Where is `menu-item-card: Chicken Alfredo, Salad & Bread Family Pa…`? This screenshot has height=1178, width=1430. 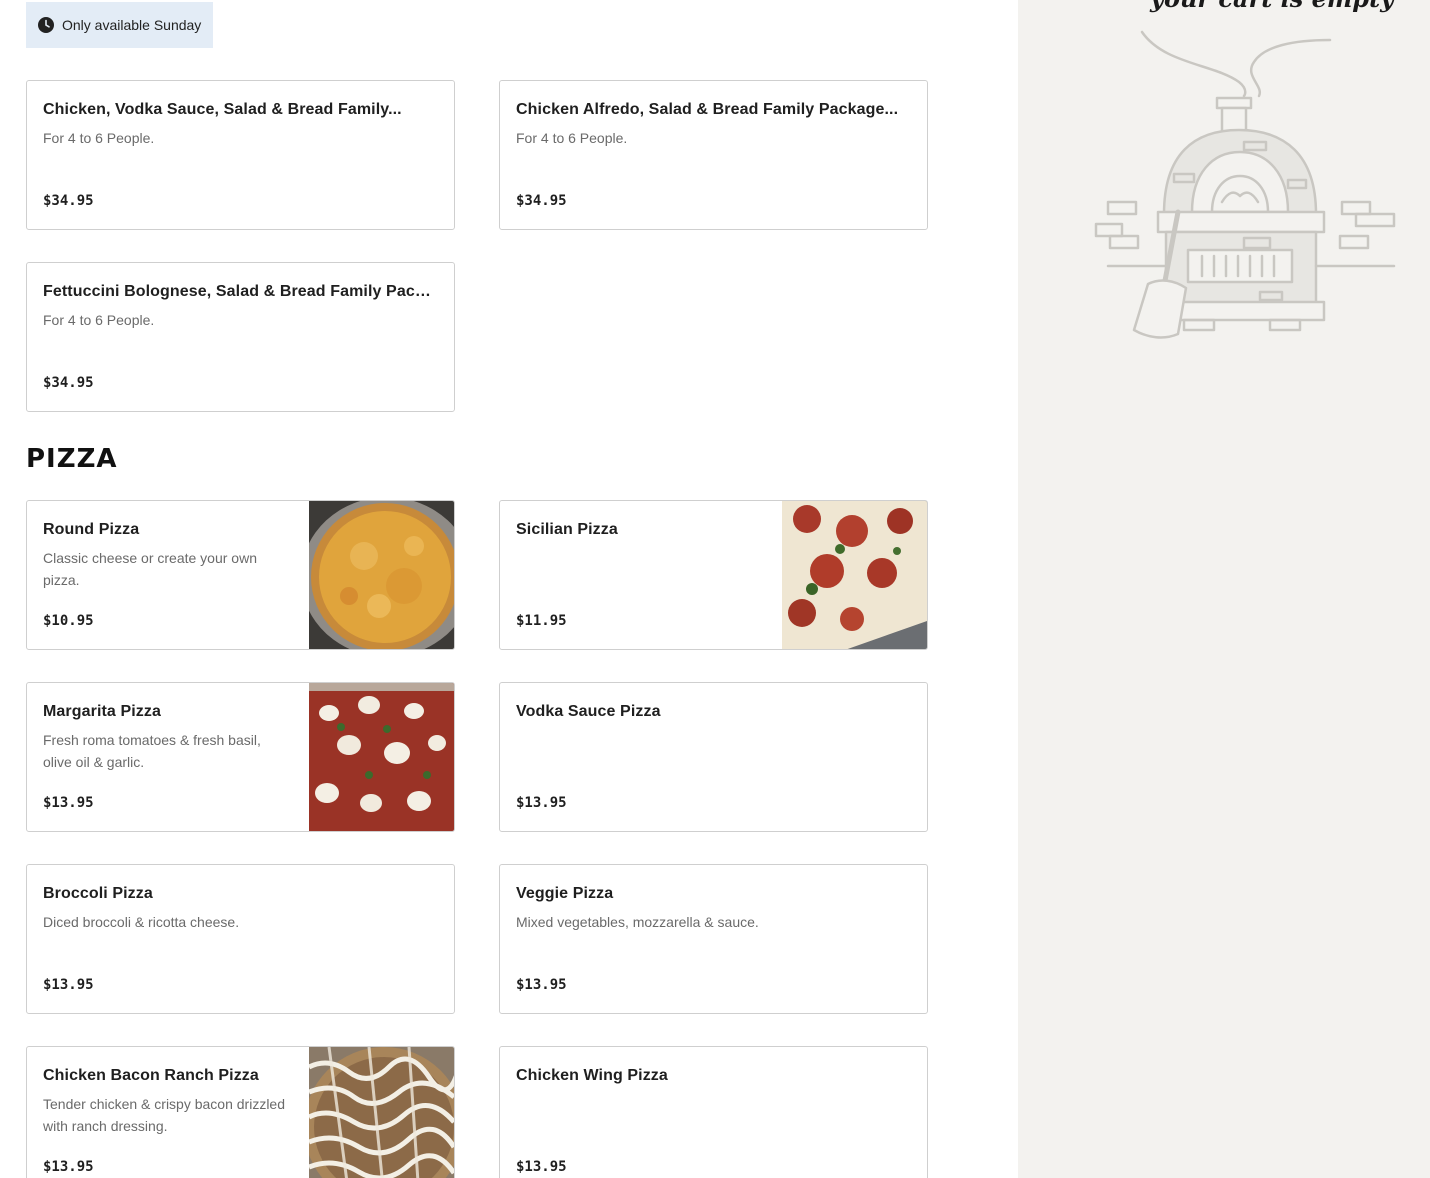 menu-item-card: Chicken Alfredo, Salad & Bread Family Pa… is located at coordinates (713, 155).